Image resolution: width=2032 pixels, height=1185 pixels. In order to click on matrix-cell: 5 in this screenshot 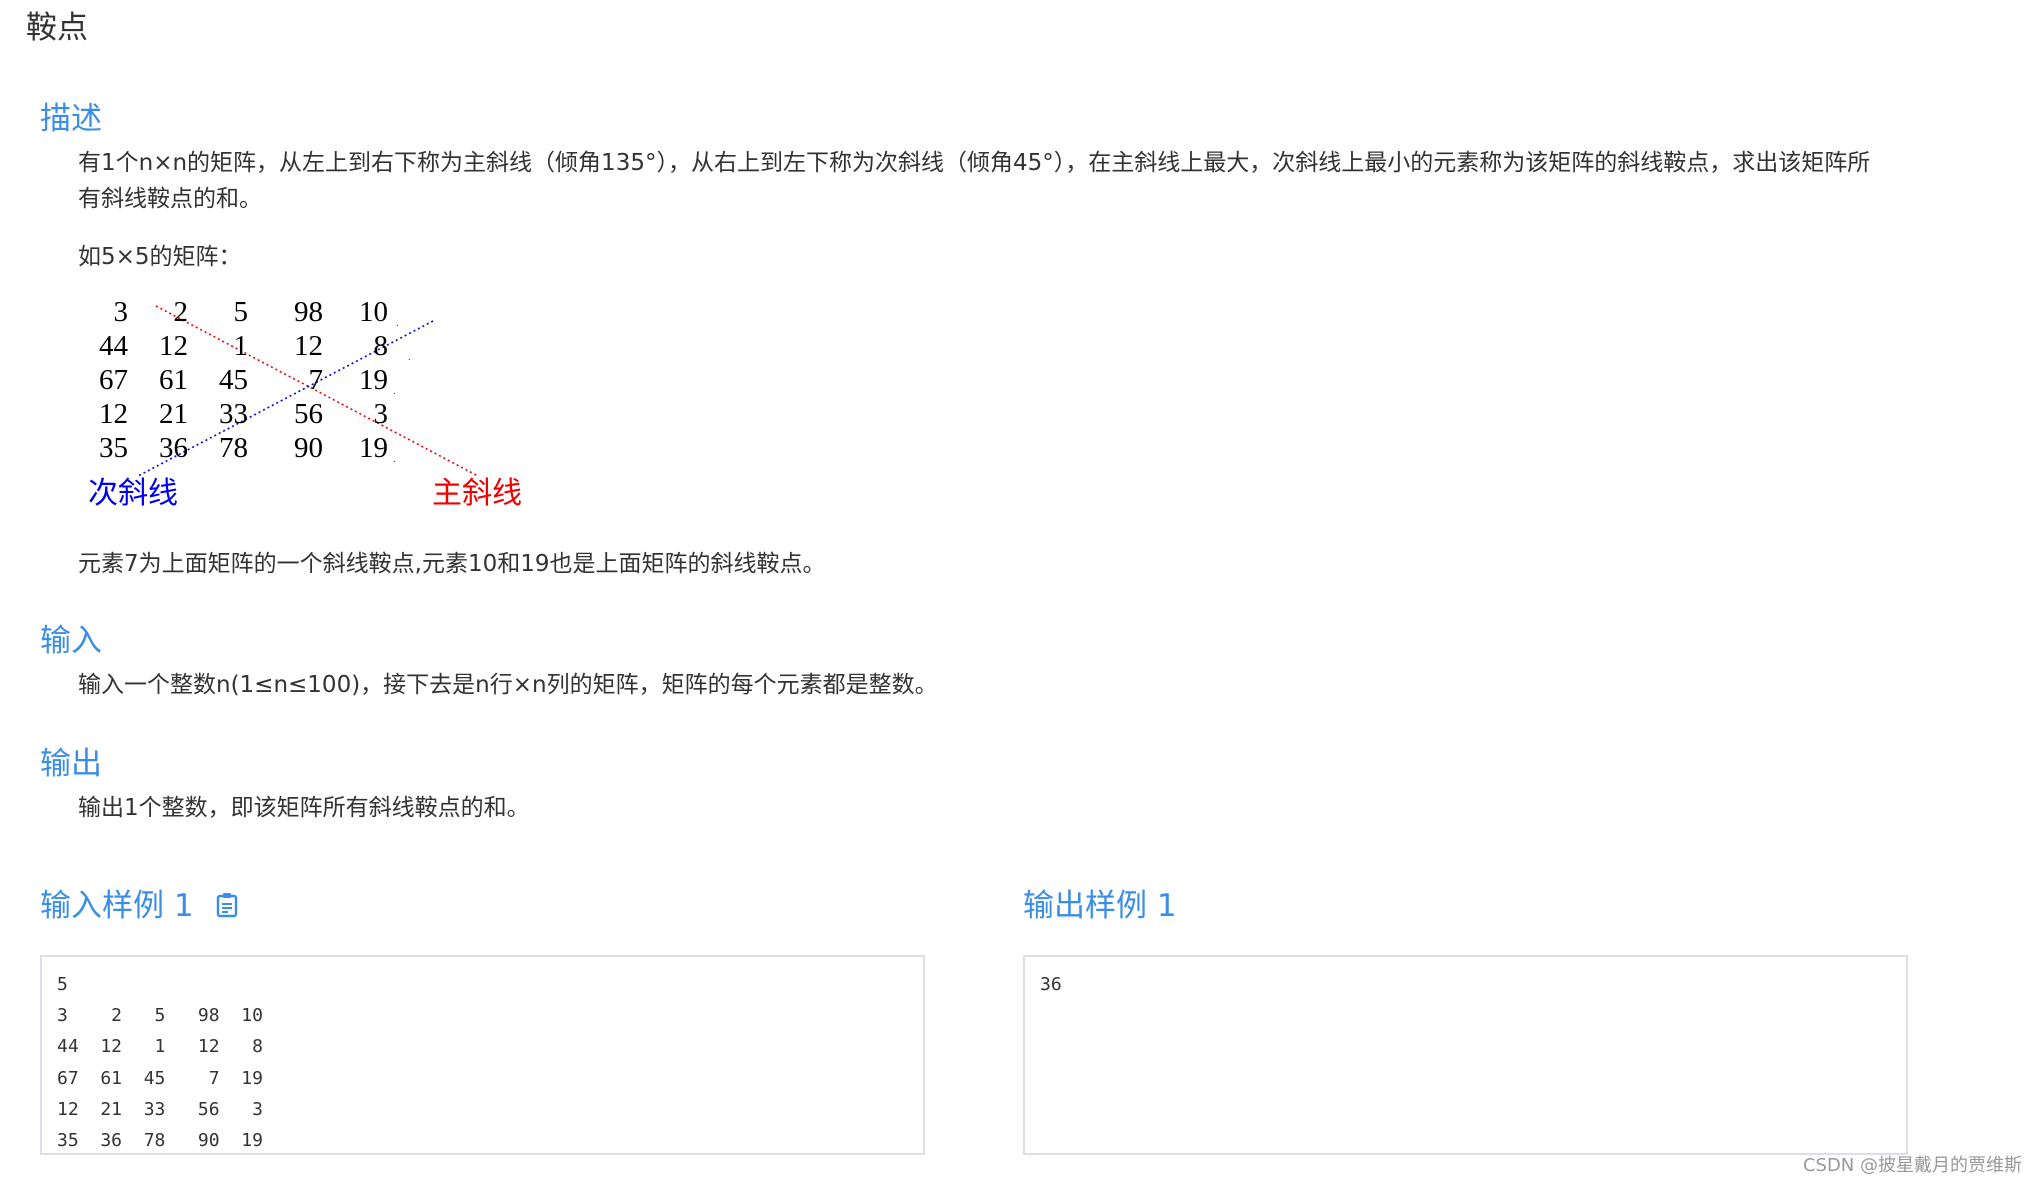, I will do `click(241, 312)`.